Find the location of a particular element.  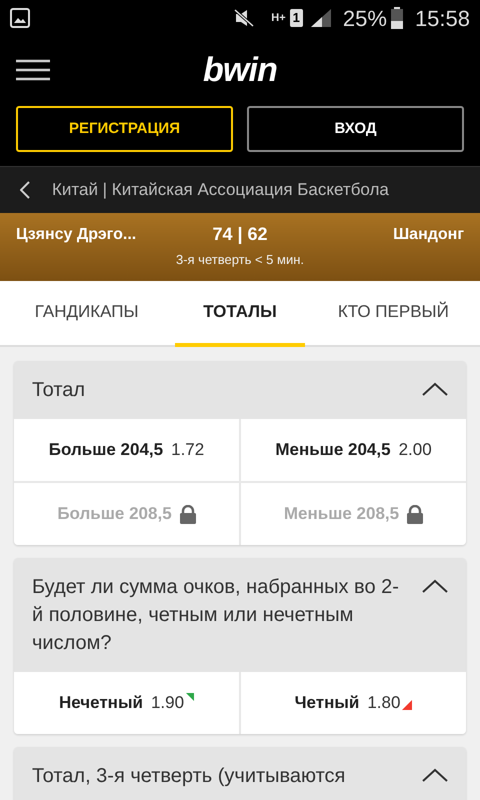

signal-icon is located at coordinates (320, 18).